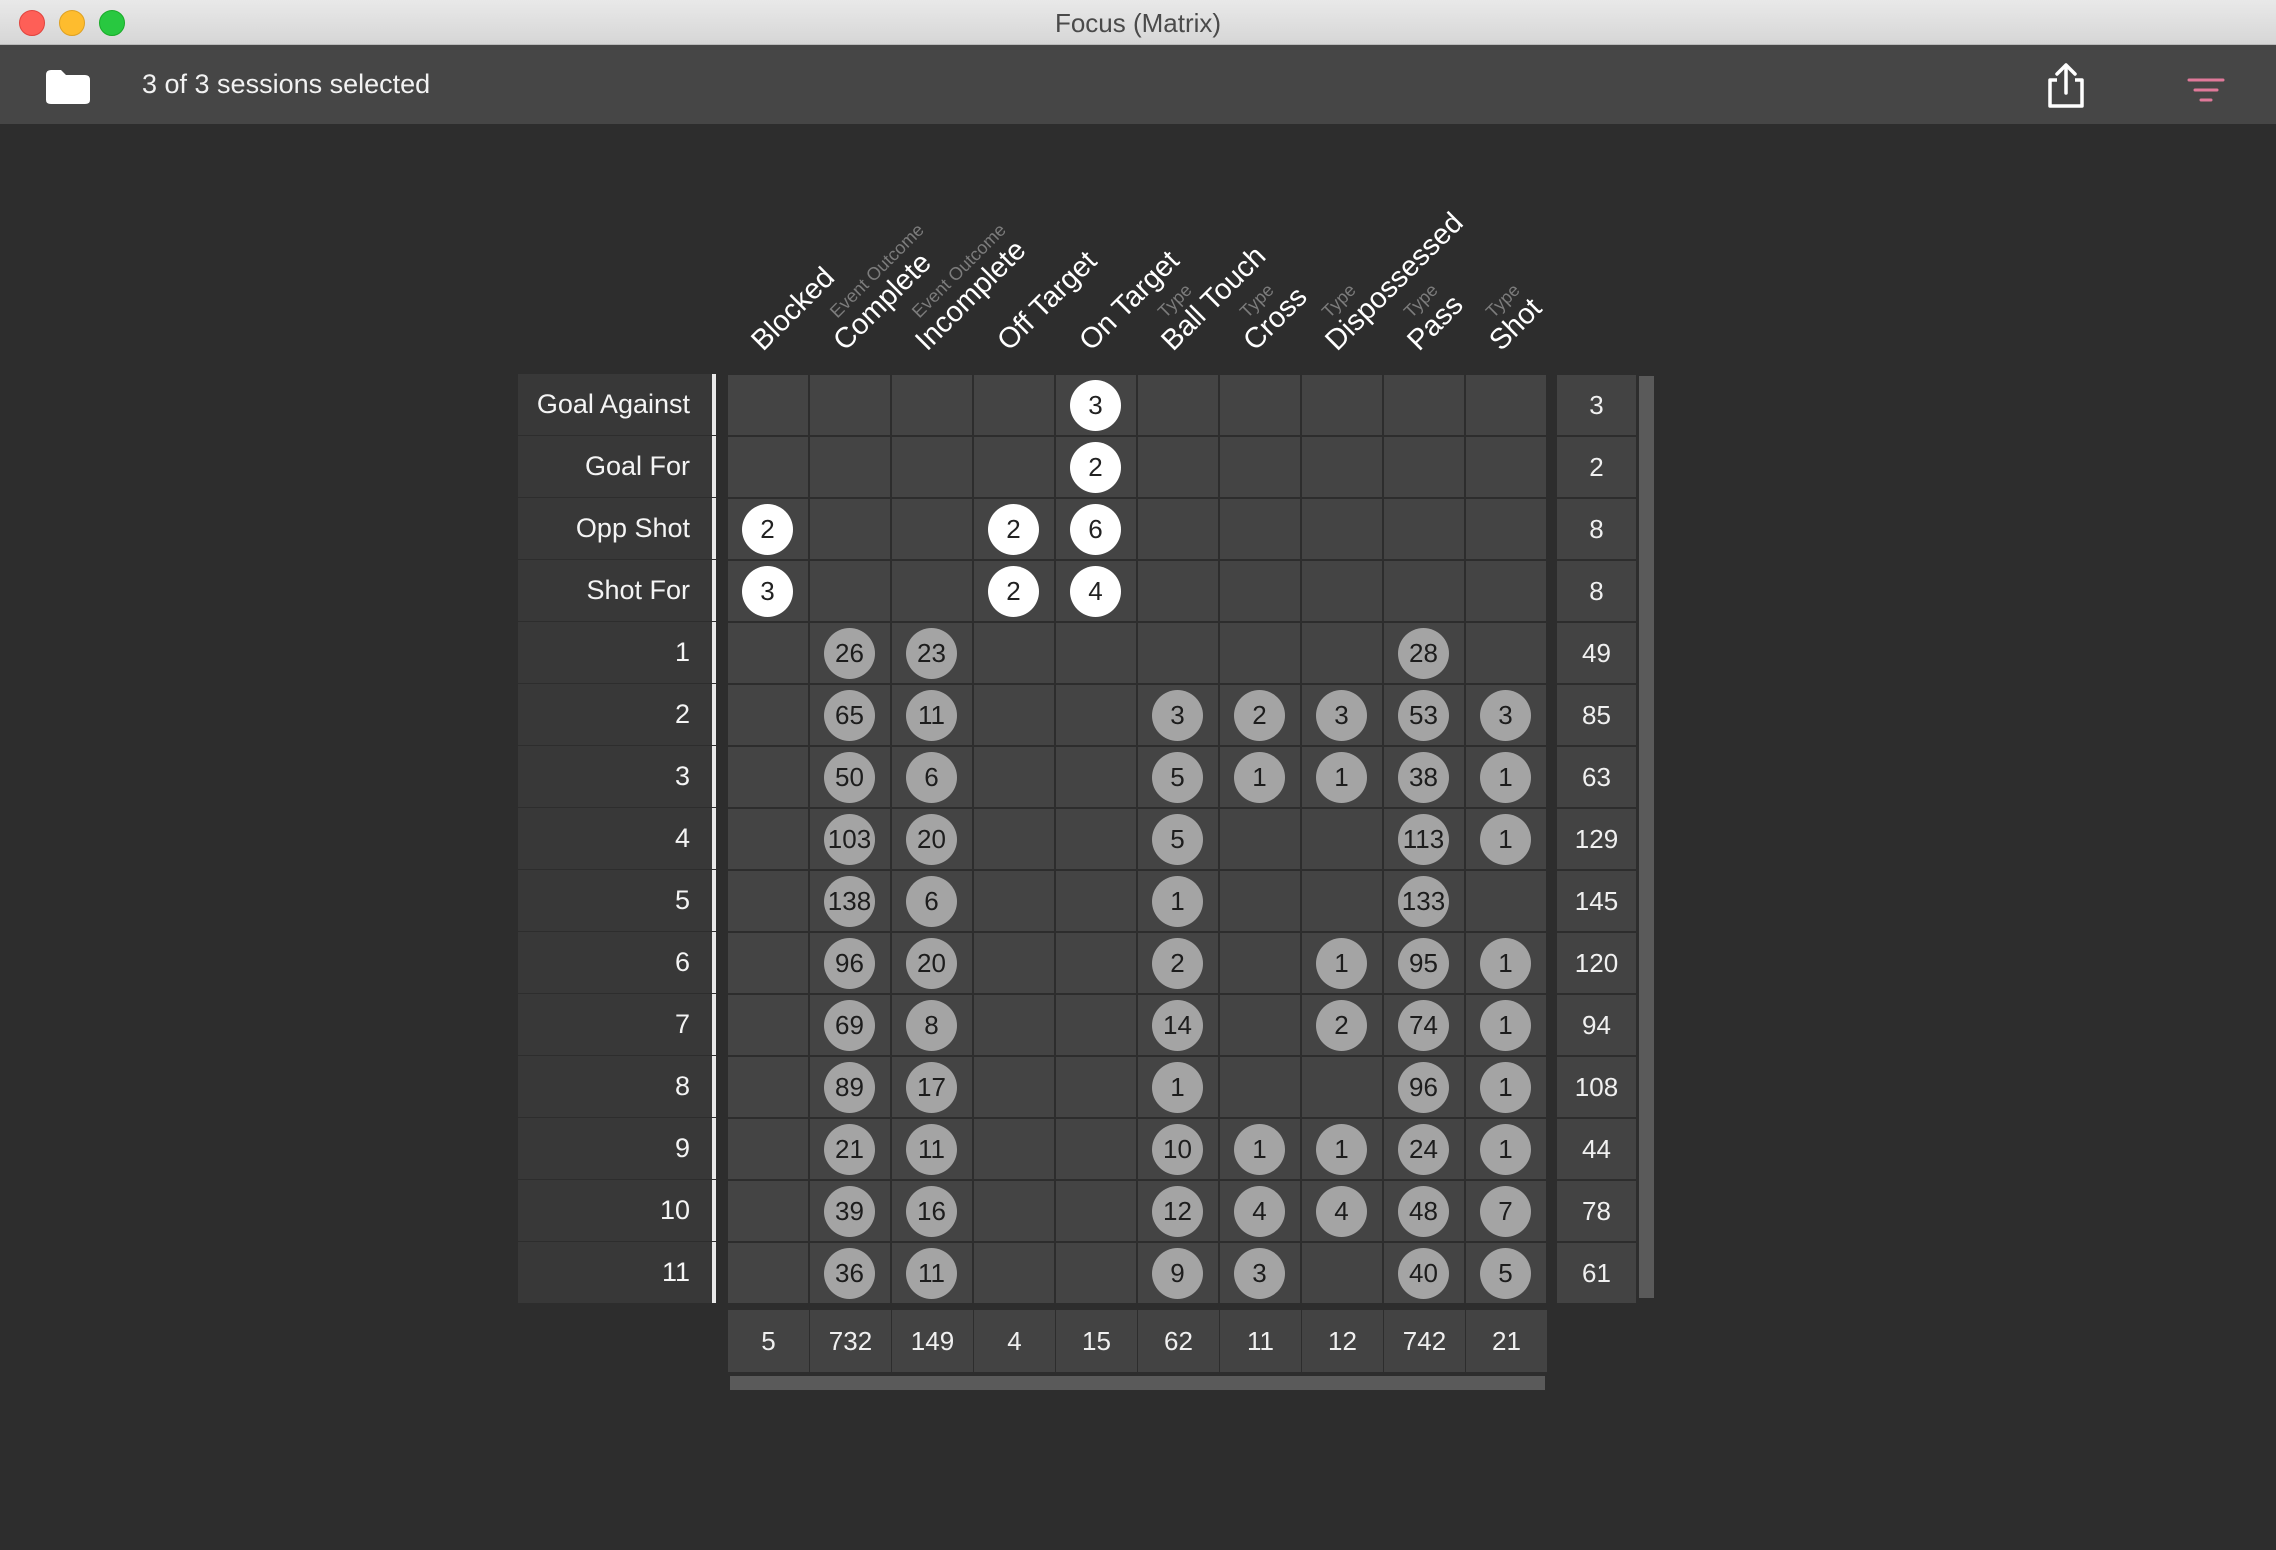 This screenshot has height=1550, width=2276. I want to click on filter-button, so click(2206, 90).